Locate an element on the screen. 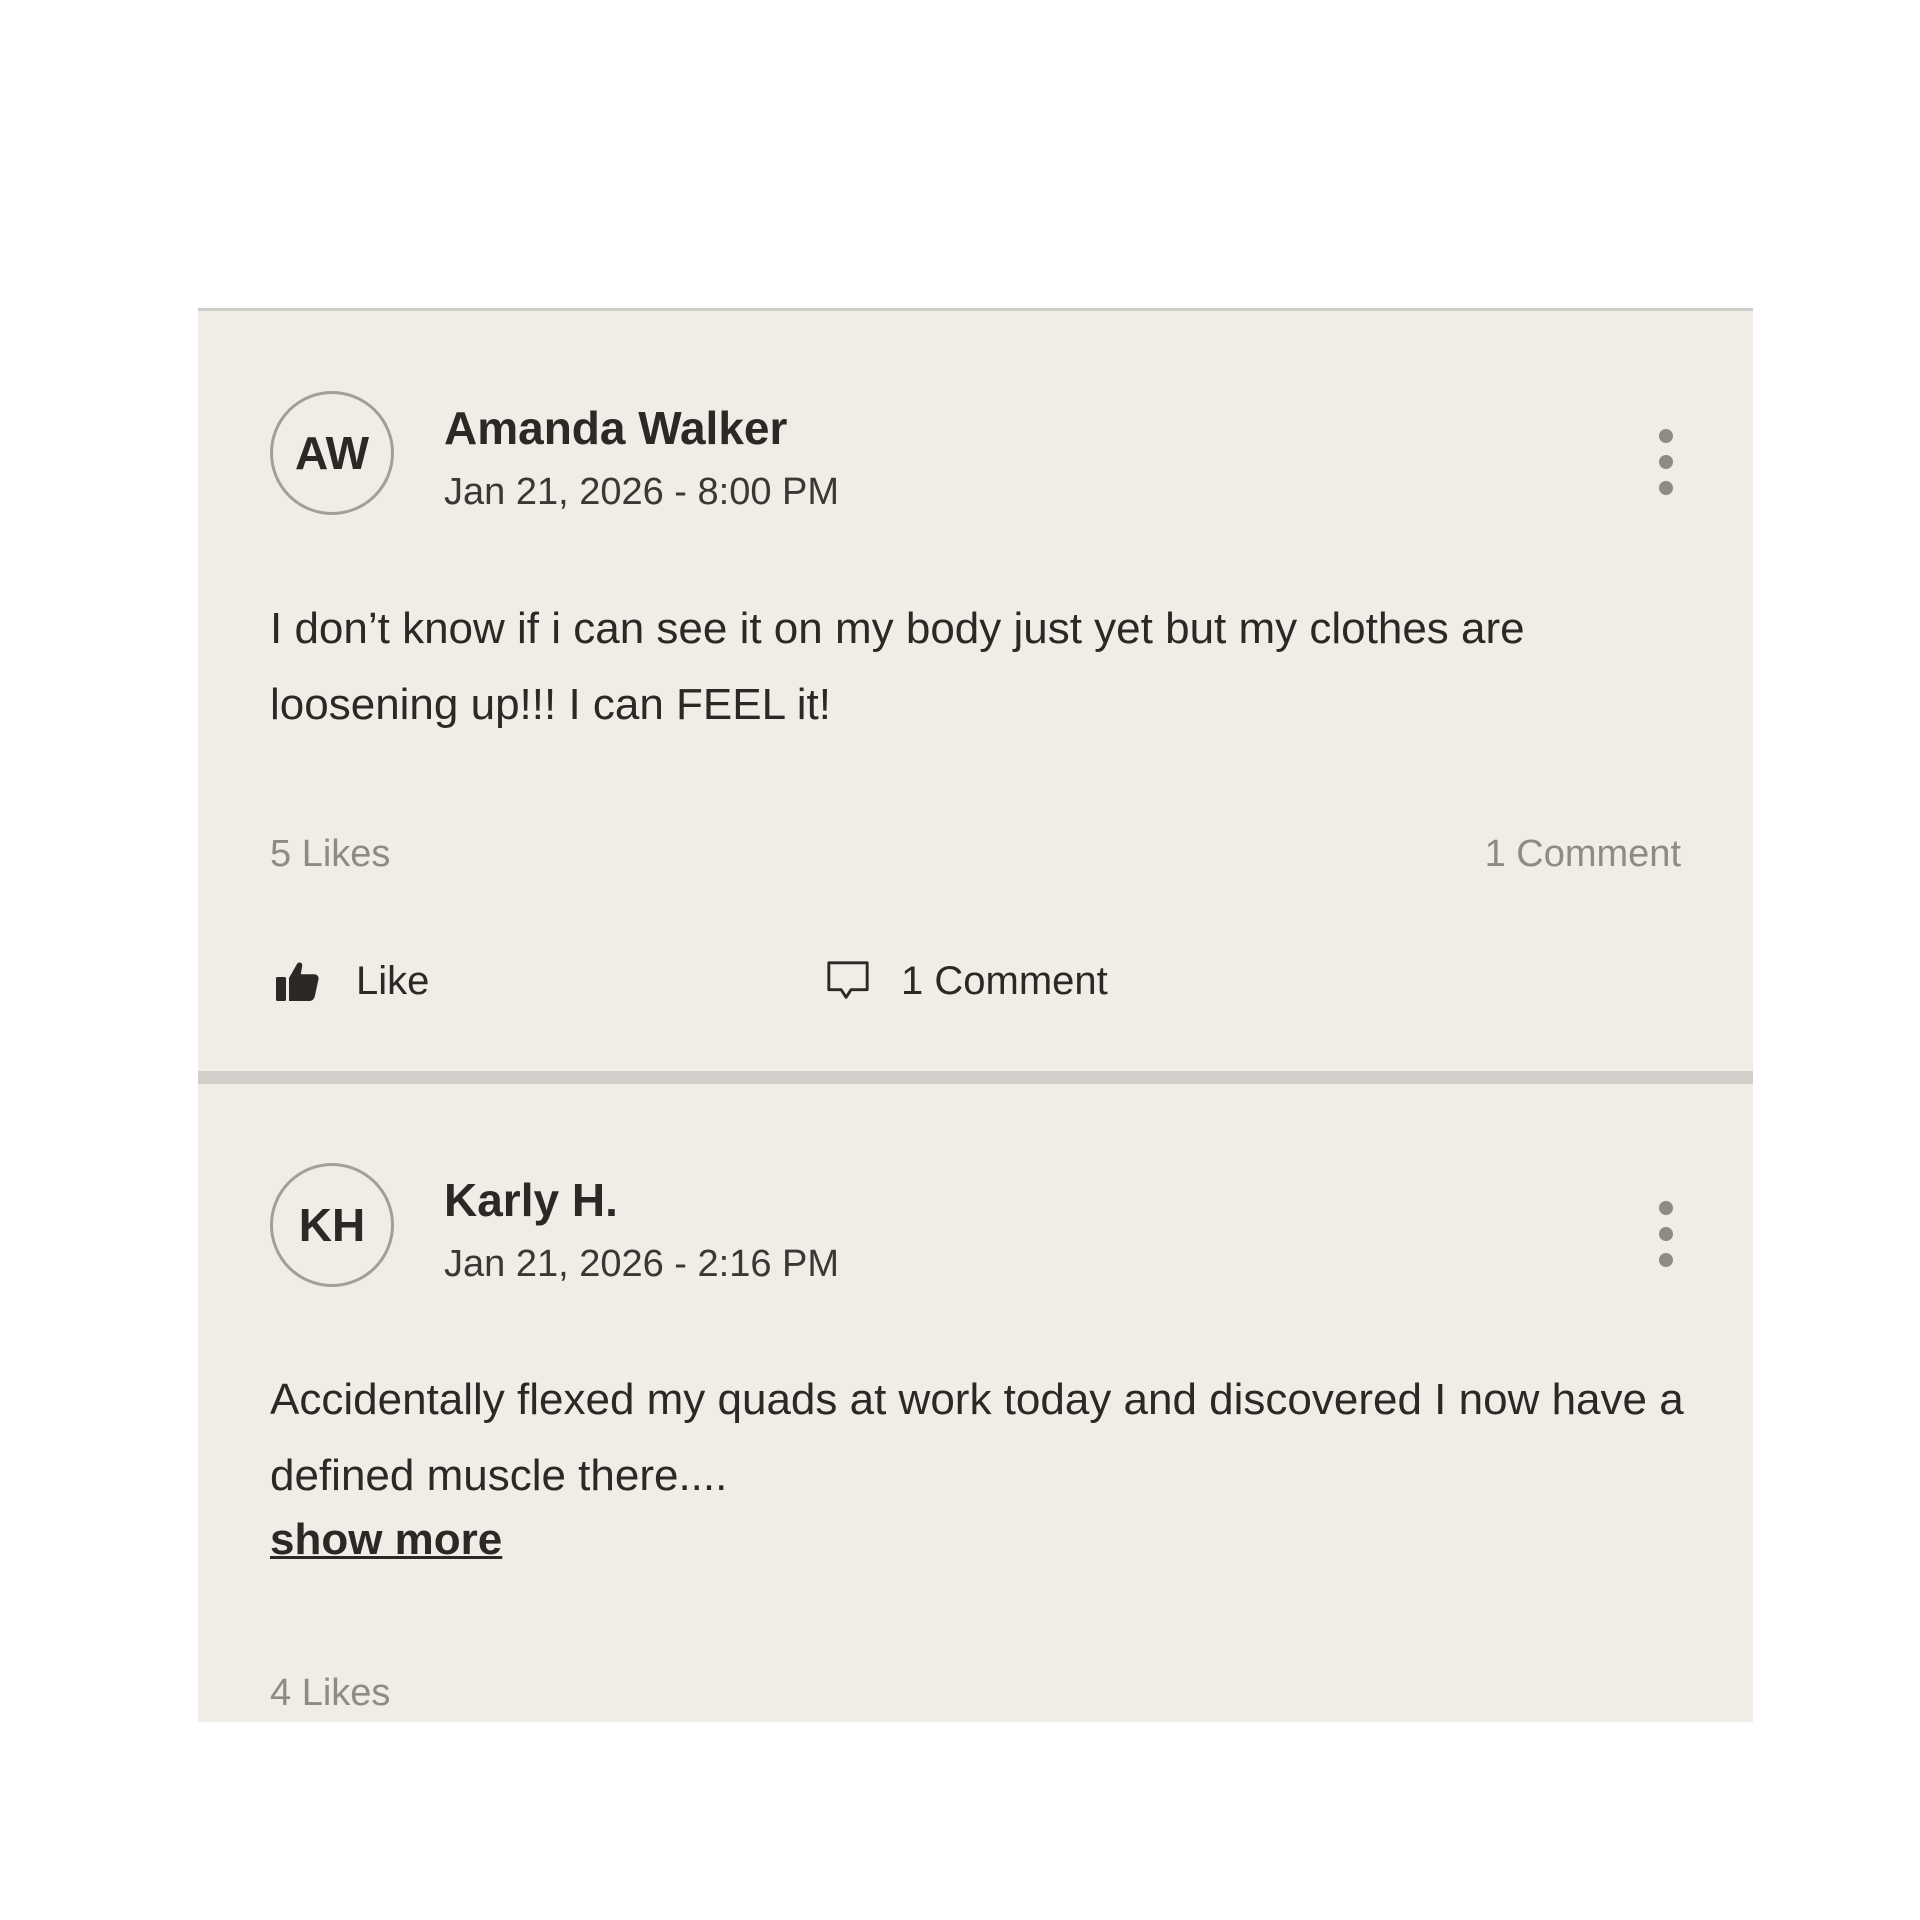  thumbs-up-icon is located at coordinates (298, 981).